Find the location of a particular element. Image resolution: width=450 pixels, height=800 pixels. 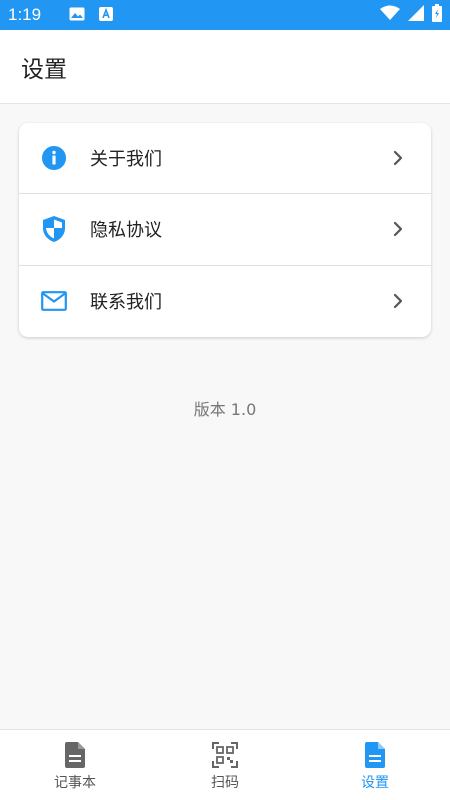

shield-icon is located at coordinates (54, 229).